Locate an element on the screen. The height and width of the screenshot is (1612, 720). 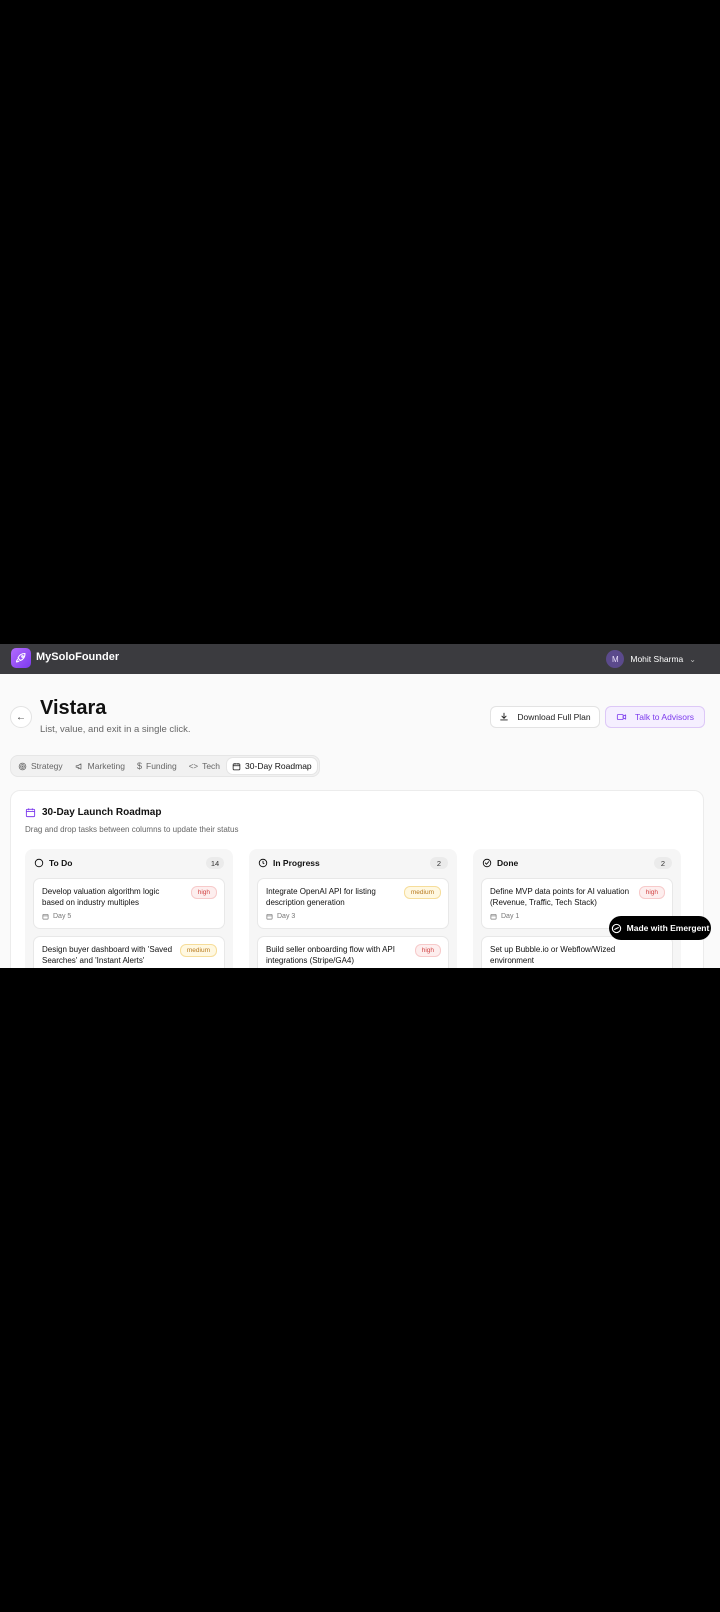
tab-strategy: Strategy is located at coordinates (40, 766).